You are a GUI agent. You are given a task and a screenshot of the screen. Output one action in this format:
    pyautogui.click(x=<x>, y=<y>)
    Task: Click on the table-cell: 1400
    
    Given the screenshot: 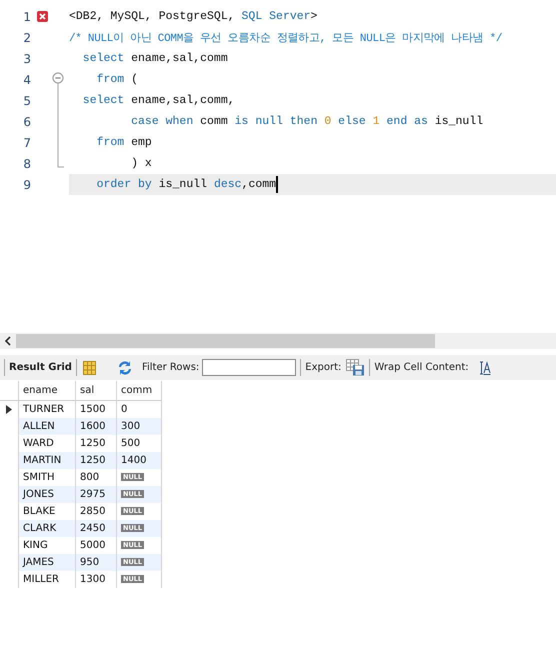 What is the action you would take?
    pyautogui.click(x=139, y=460)
    